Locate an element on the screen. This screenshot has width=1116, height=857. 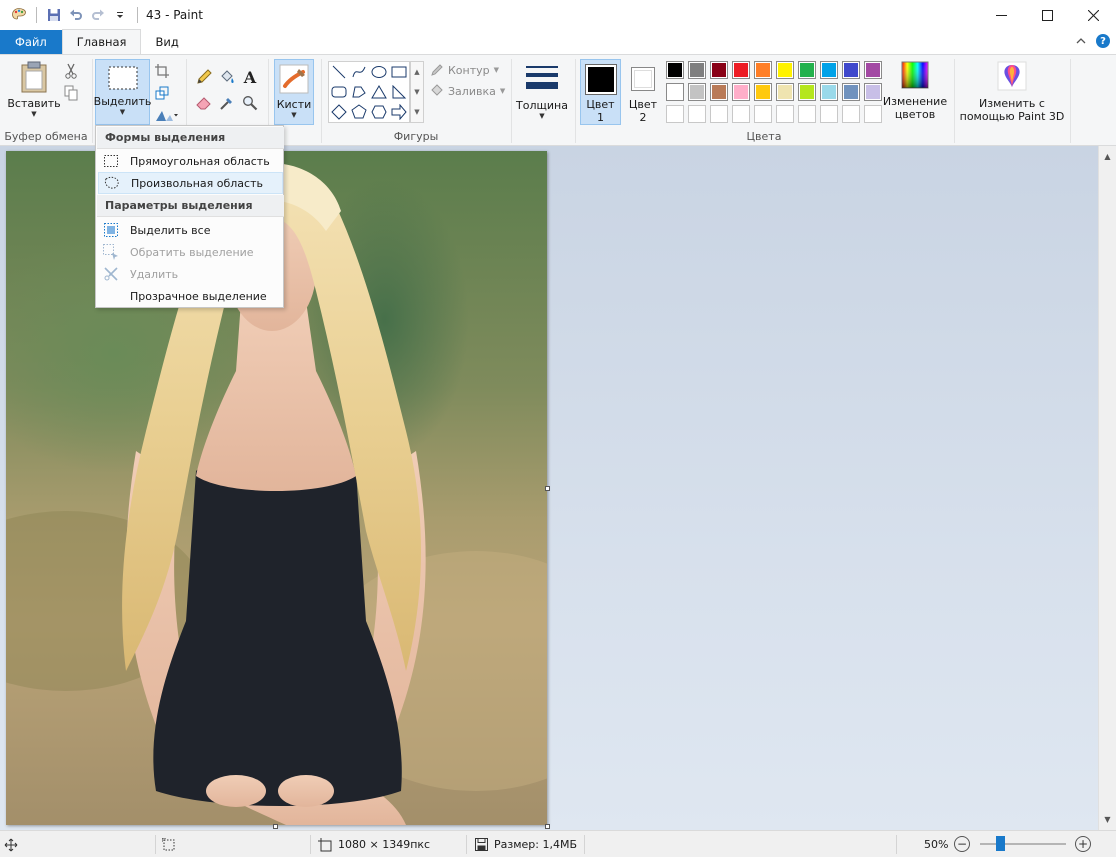
maximize-button is located at coordinates (1047, 15).